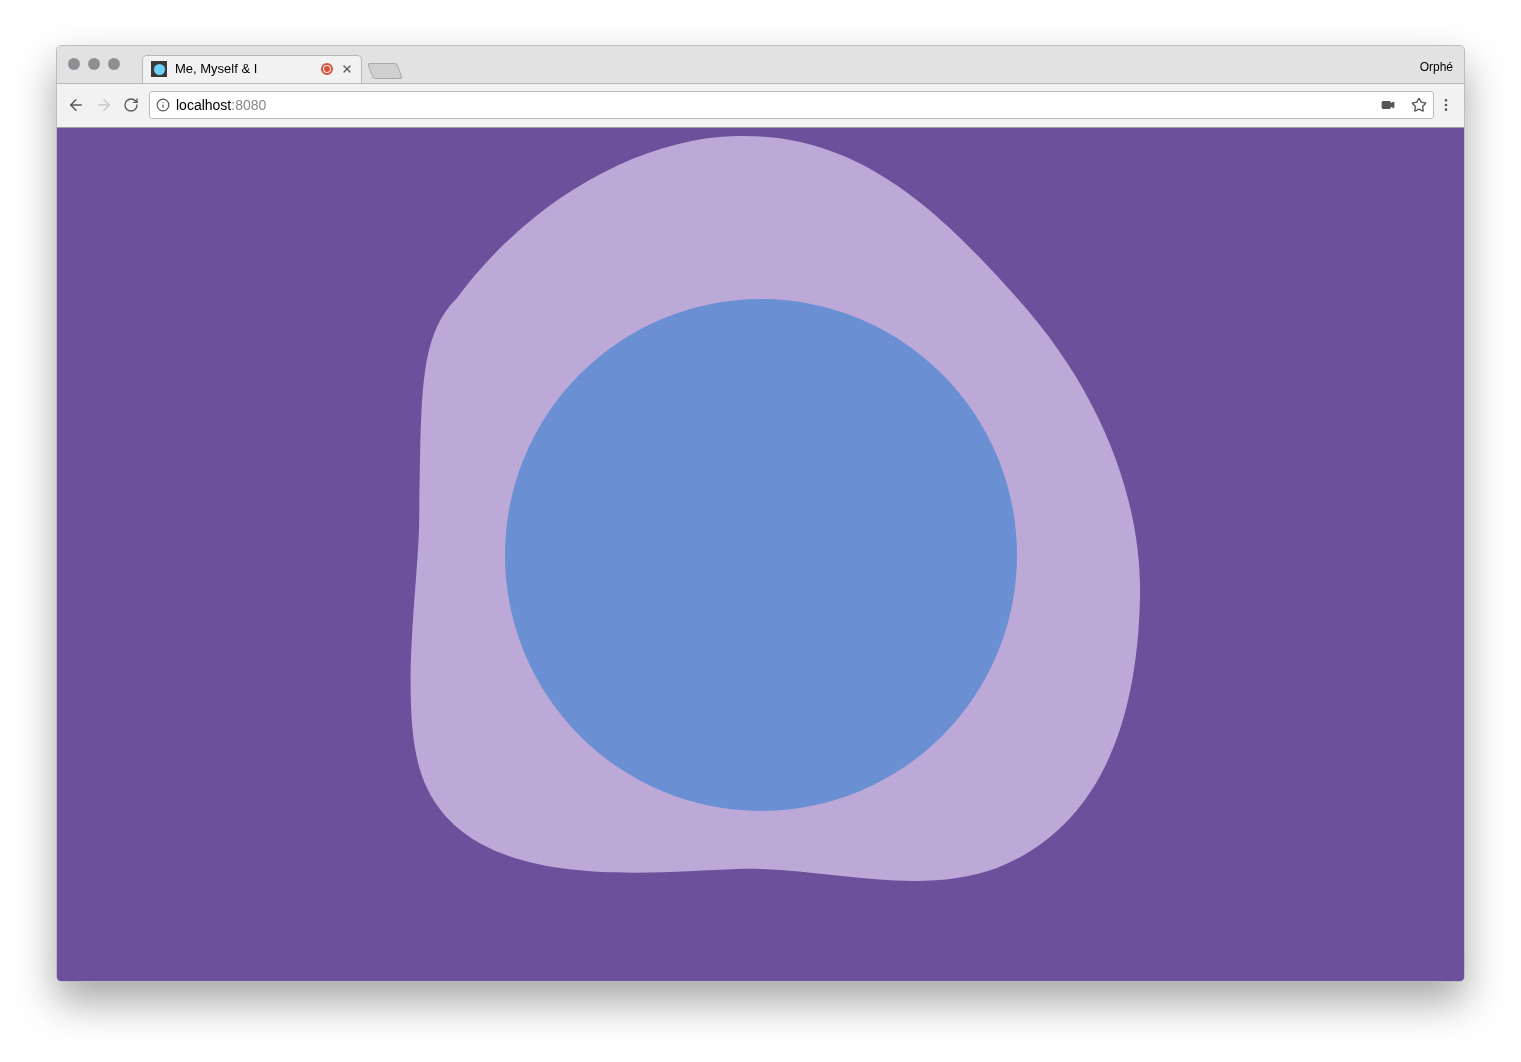  I want to click on browser-tab: Me, Myself & I, so click(252, 68).